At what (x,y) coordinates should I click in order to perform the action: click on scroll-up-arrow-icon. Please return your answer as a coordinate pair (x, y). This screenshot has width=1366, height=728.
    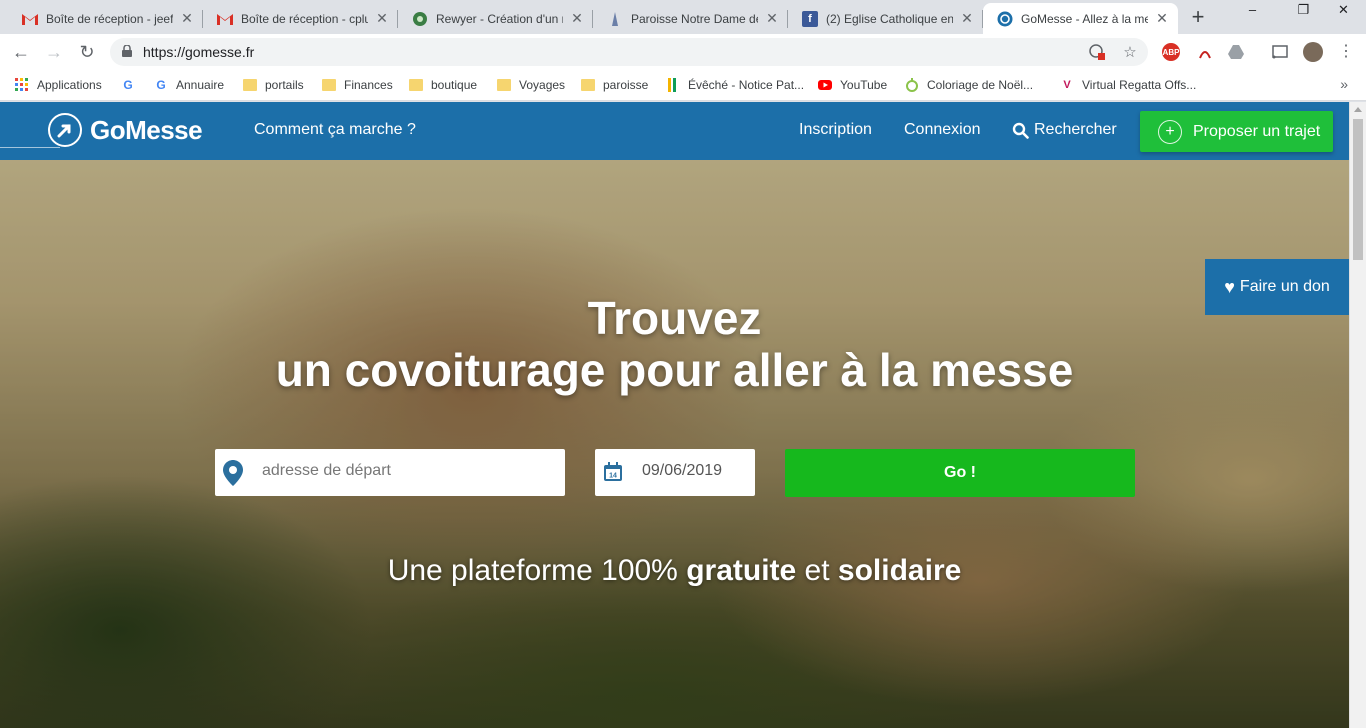
    Looking at the image, I should click on (1358, 109).